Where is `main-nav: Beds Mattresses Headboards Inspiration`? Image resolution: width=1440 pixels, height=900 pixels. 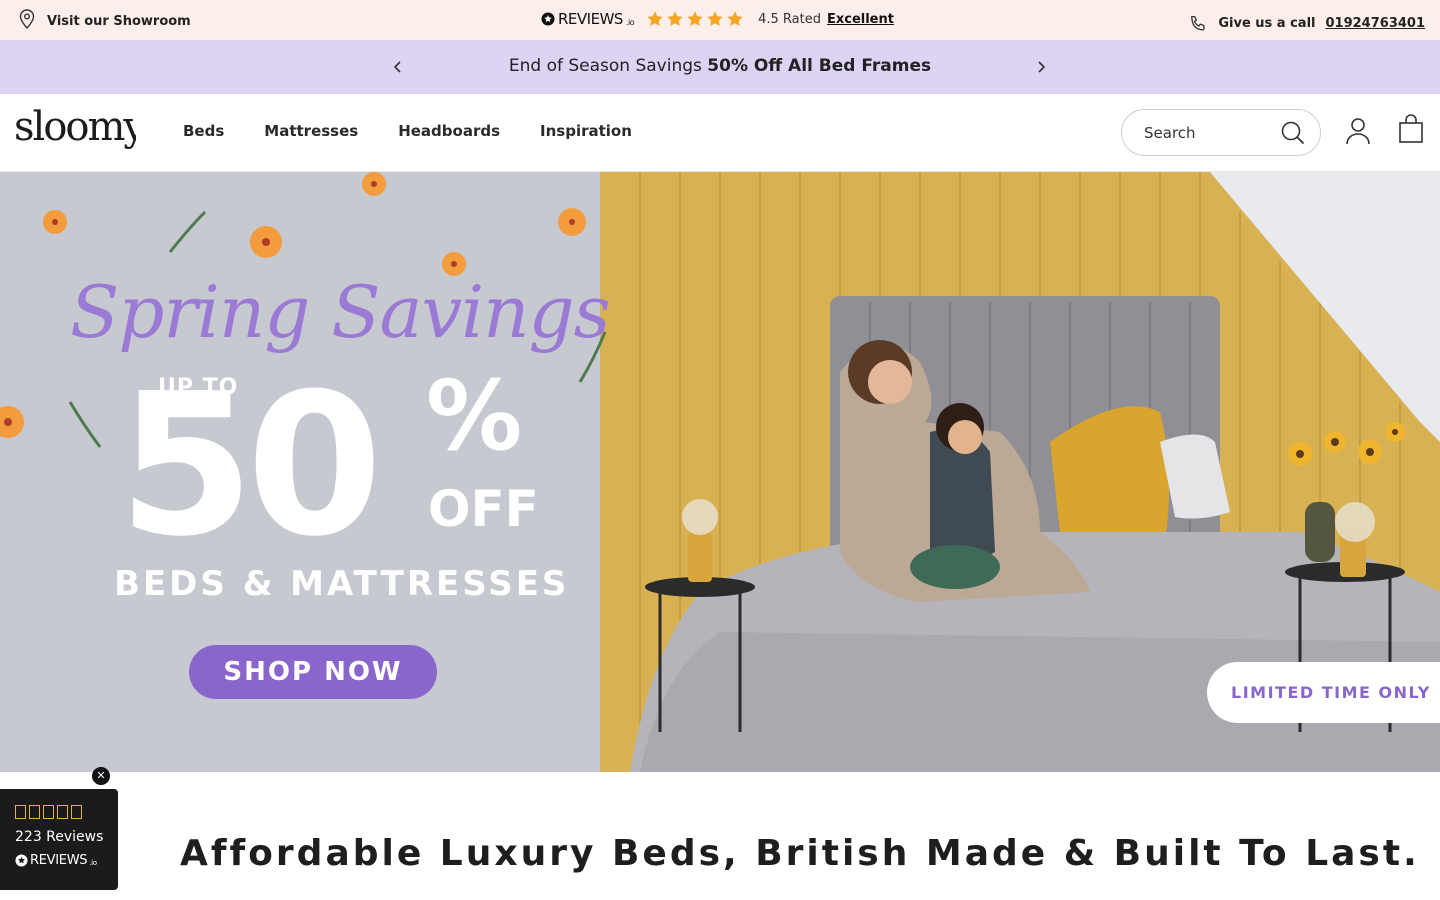 main-nav: Beds Mattresses Headboards Inspiration is located at coordinates (407, 131).